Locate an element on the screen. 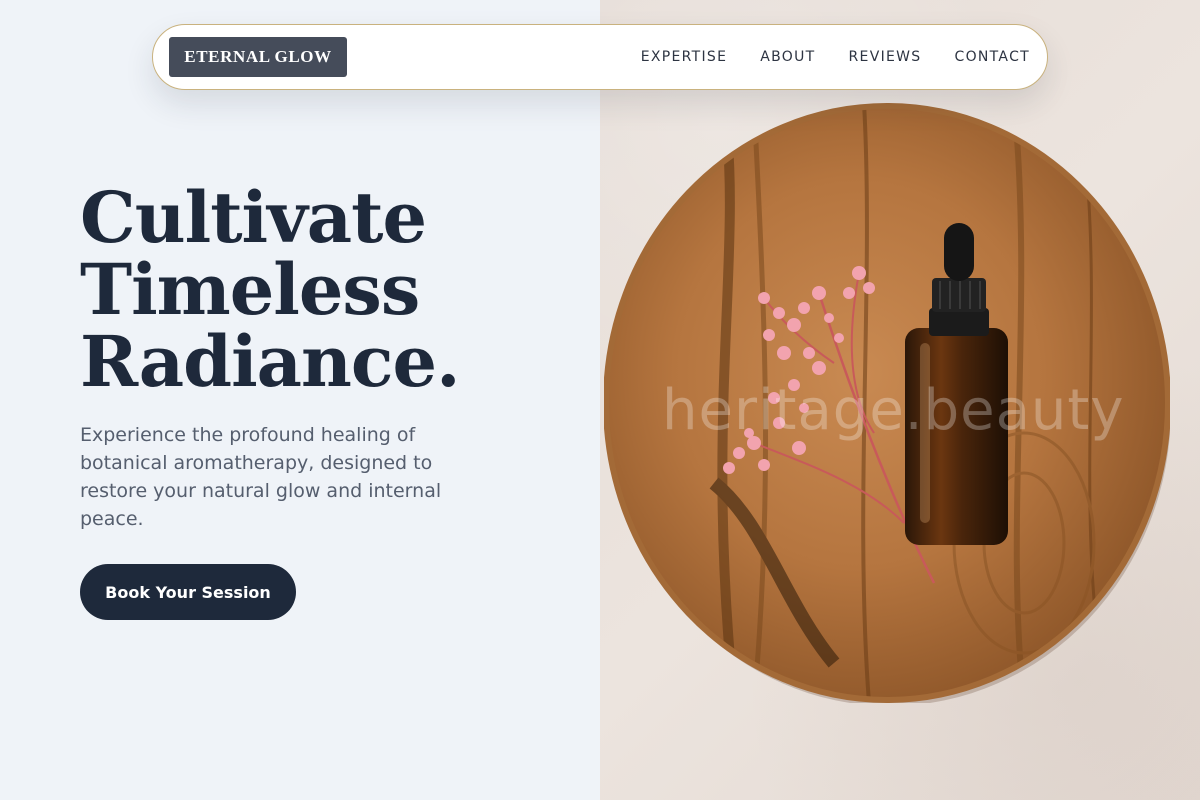  nav-link-contact: CONTACT is located at coordinates (993, 57).